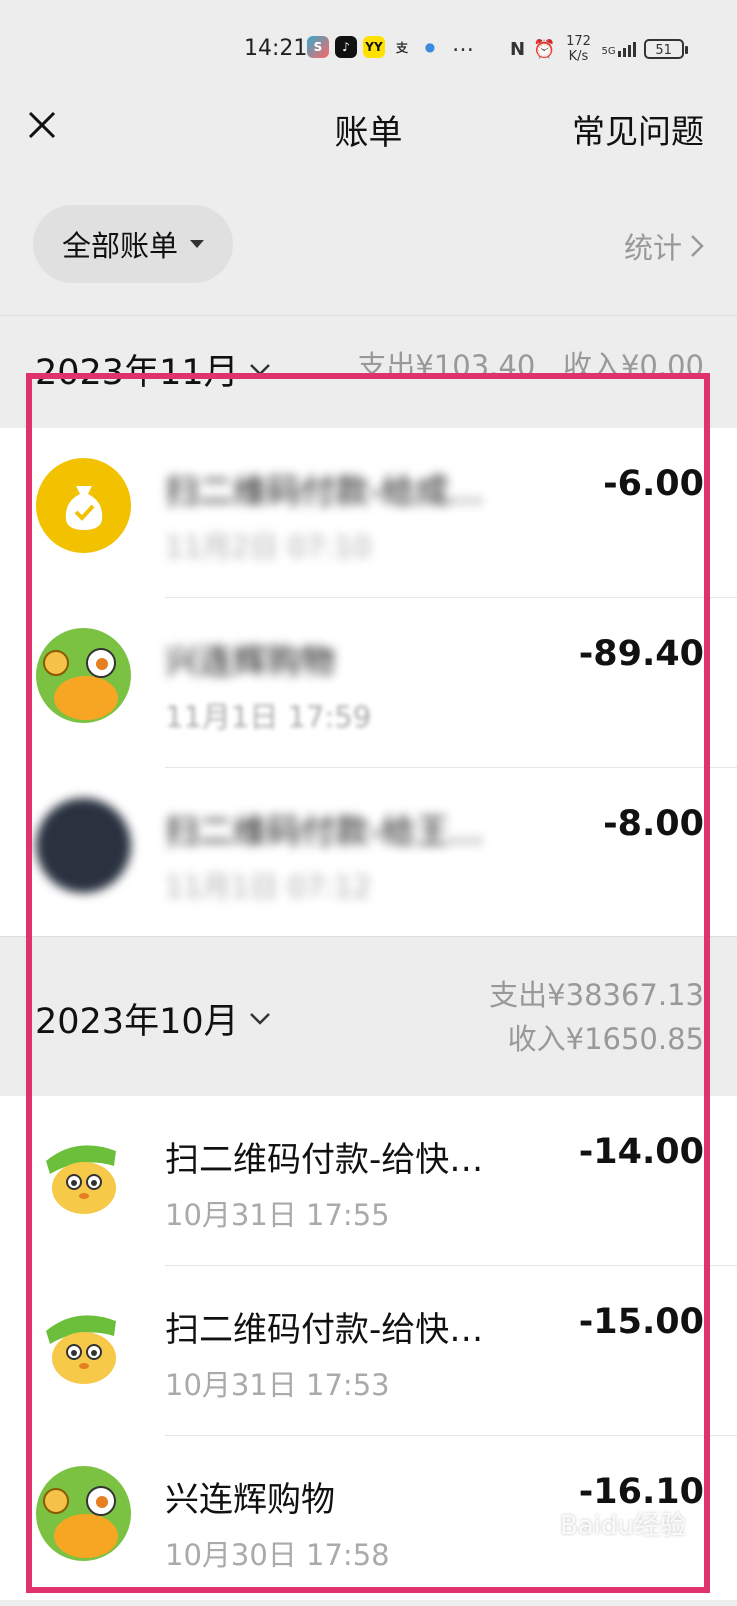 The width and height of the screenshot is (737, 1606). What do you see at coordinates (277, 1215) in the screenshot?
I see `transaction-time: 10月31日 17:55` at bounding box center [277, 1215].